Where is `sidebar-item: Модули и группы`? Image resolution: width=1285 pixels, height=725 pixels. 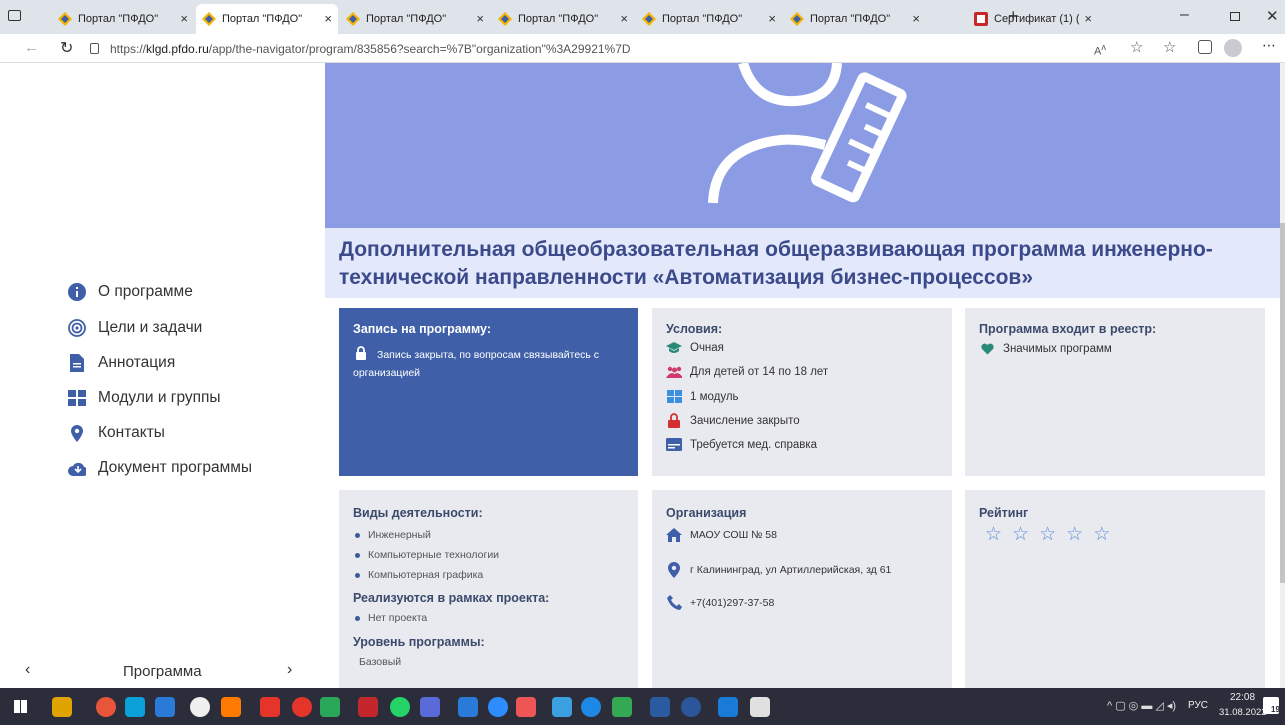 sidebar-item: Модули и группы is located at coordinates (144, 398).